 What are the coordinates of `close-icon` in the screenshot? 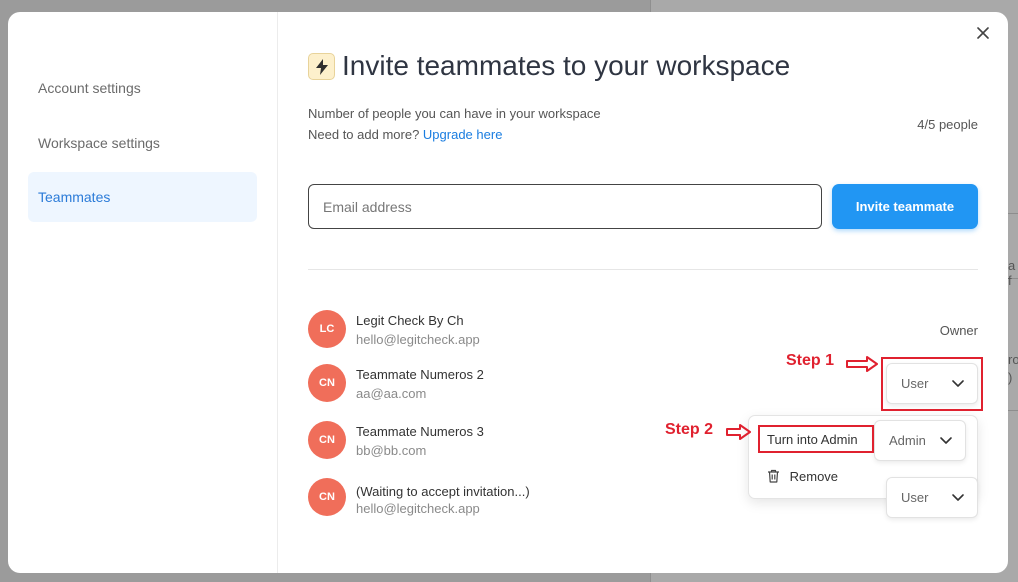 It's located at (983, 33).